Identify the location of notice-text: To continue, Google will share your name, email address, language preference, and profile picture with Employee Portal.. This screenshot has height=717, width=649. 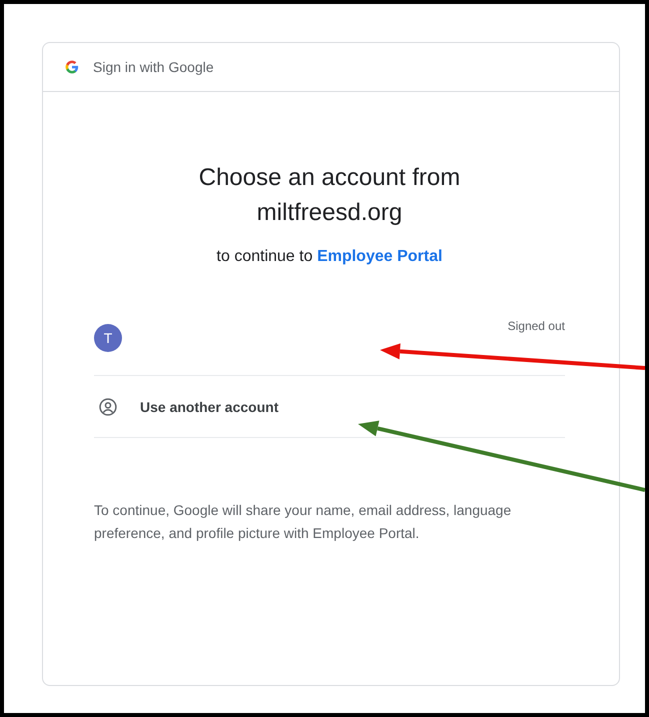
(303, 522).